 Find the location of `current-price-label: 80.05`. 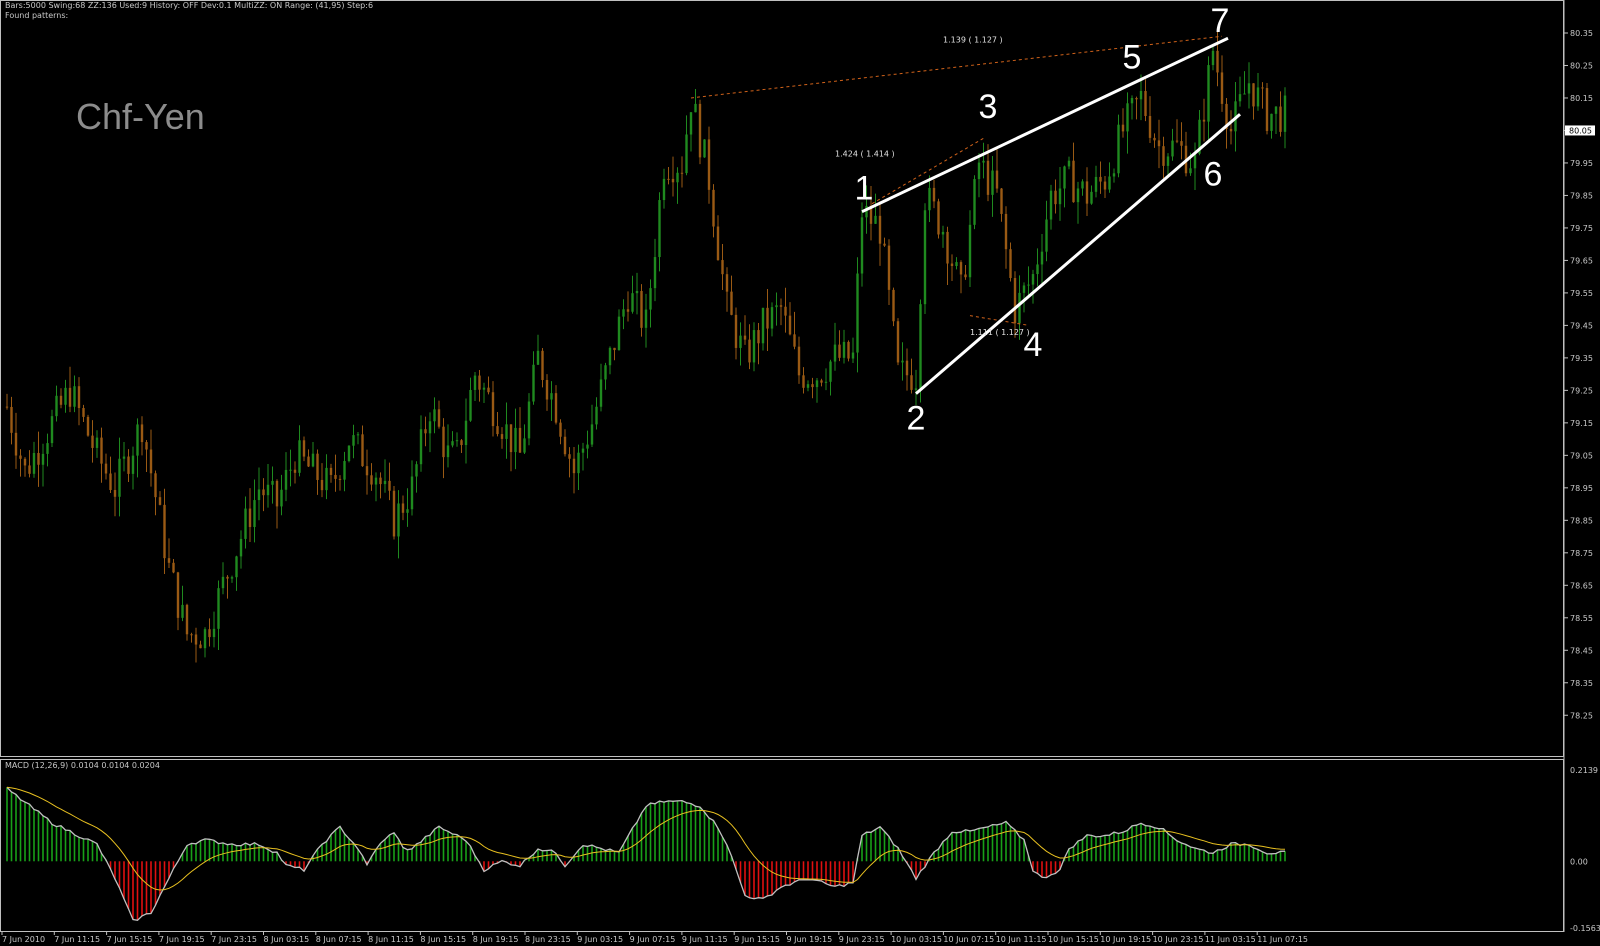

current-price-label: 80.05 is located at coordinates (1580, 130).